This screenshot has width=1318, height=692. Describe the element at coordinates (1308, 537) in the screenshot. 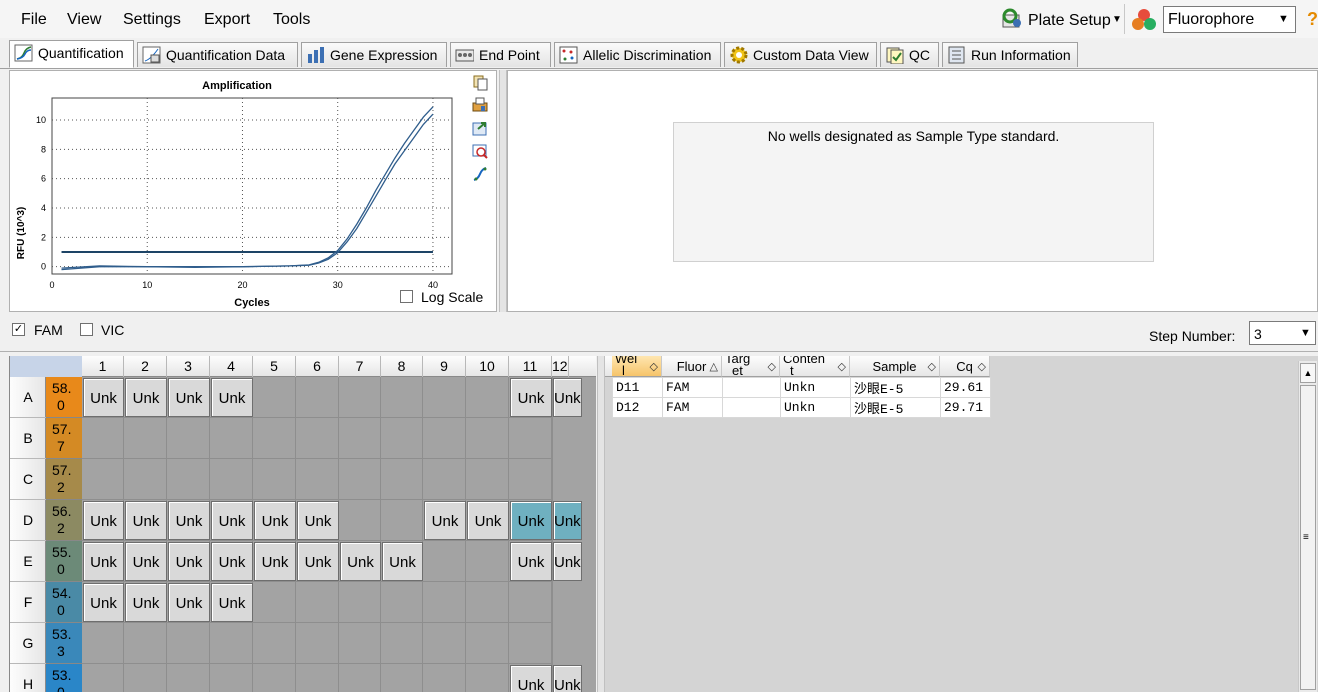

I see `scrollbar-thumb: ≡` at that location.